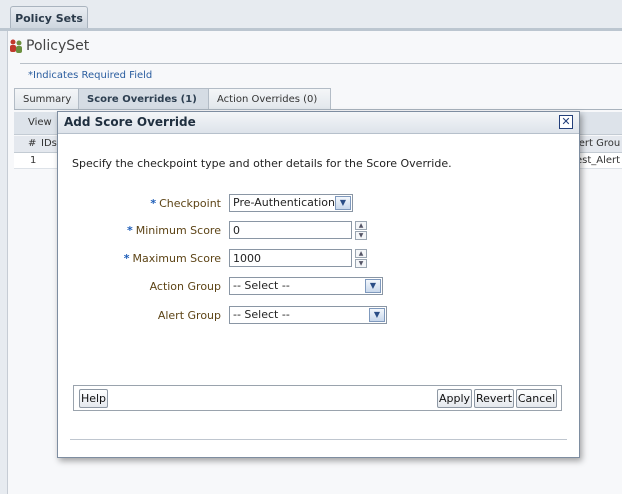  Describe the element at coordinates (598, 160) in the screenshot. I see `row-alert-group: est_Alert` at that location.